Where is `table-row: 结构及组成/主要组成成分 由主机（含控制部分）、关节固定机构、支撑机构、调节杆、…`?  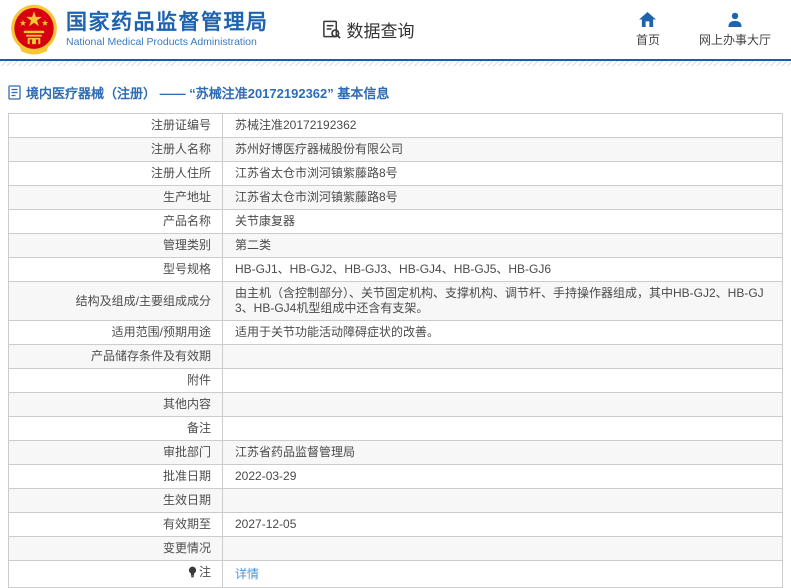
table-row: 结构及组成/主要组成成分 由主机（含控制部分）、关节固定机构、支撑机构、调节杆、… is located at coordinates (395, 301).